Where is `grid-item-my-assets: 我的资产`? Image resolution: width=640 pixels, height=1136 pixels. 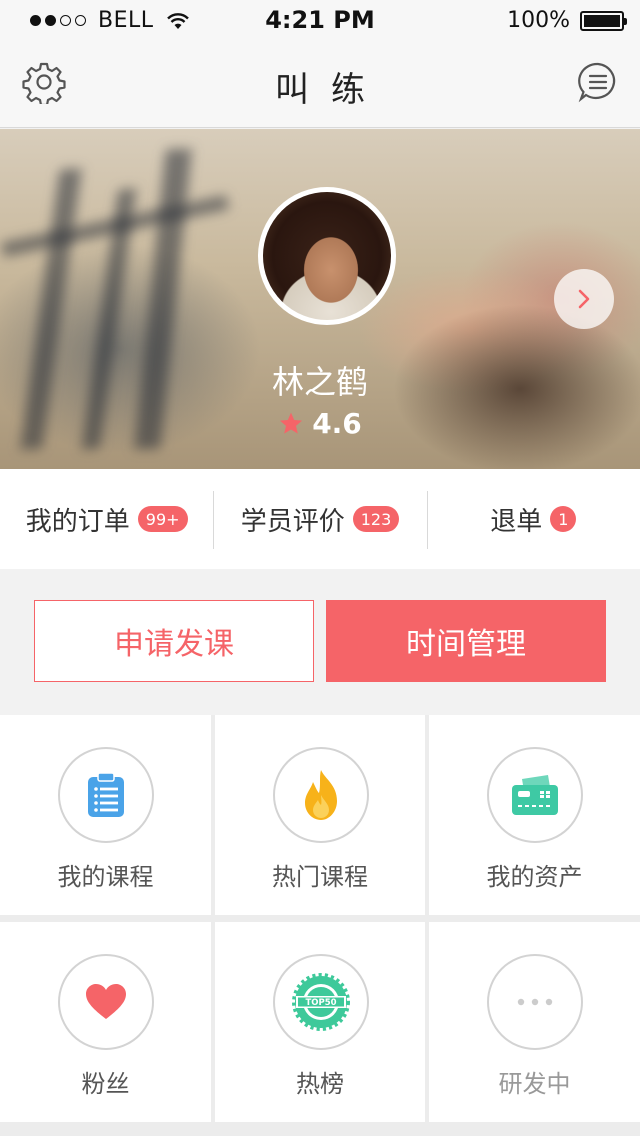 grid-item-my-assets: 我的资产 is located at coordinates (534, 815).